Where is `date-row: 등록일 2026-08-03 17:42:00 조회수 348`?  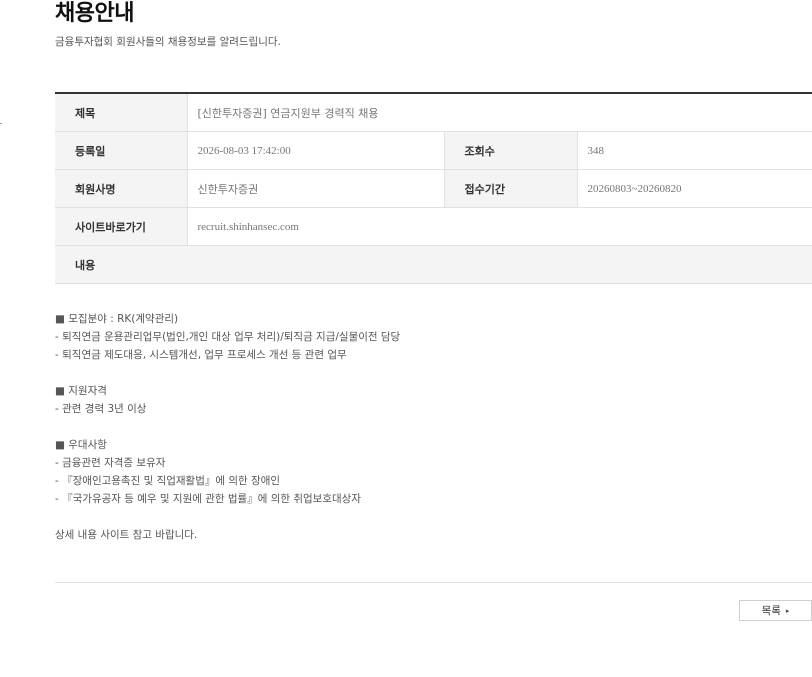
date-row: 등록일 2026-08-03 17:42:00 조회수 348 is located at coordinates (433, 150).